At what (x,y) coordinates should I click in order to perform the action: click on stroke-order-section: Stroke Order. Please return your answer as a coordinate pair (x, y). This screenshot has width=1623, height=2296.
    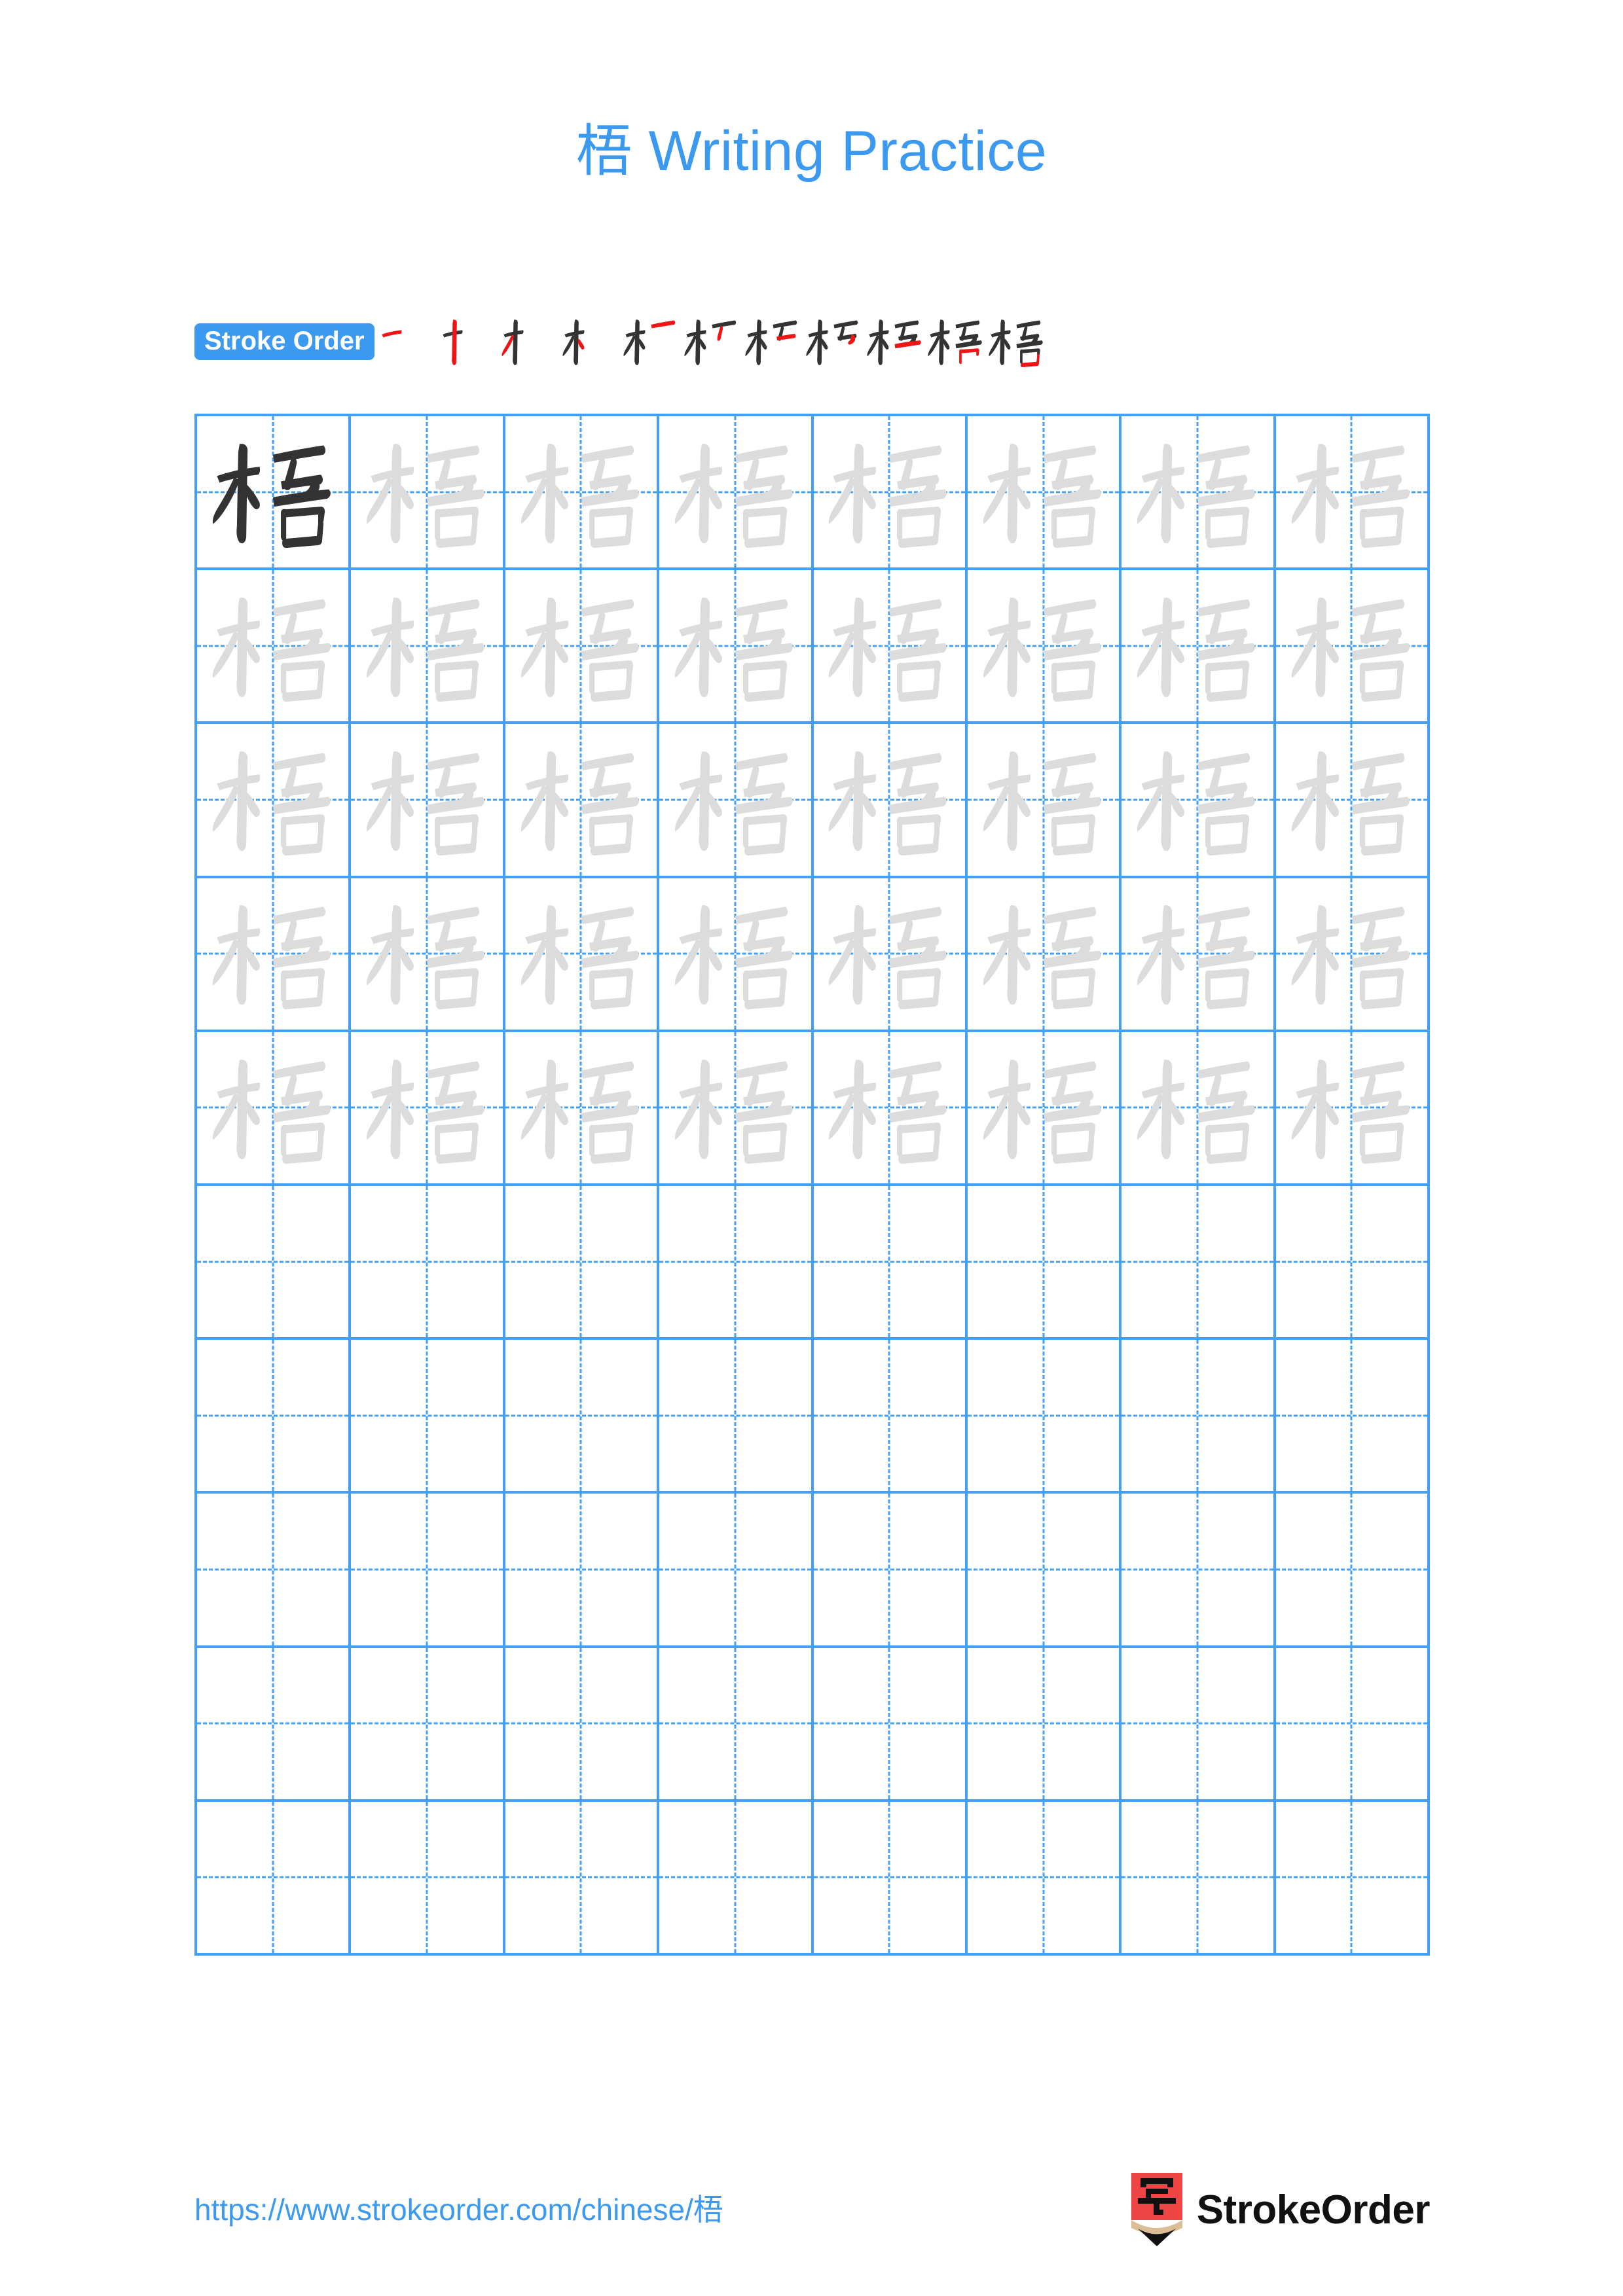
    Looking at the image, I should click on (813, 341).